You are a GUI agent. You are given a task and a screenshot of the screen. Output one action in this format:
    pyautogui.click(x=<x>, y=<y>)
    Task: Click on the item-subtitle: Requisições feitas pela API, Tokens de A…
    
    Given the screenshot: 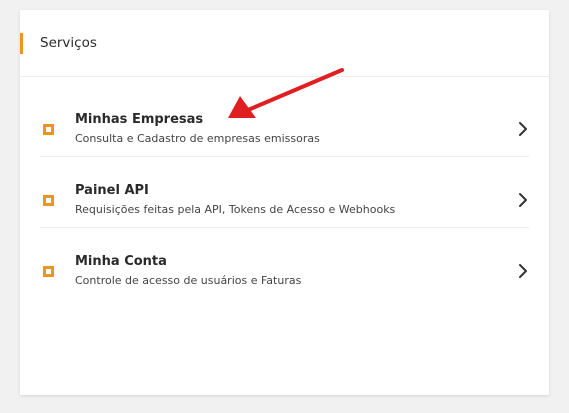 What is the action you would take?
    pyautogui.click(x=235, y=209)
    